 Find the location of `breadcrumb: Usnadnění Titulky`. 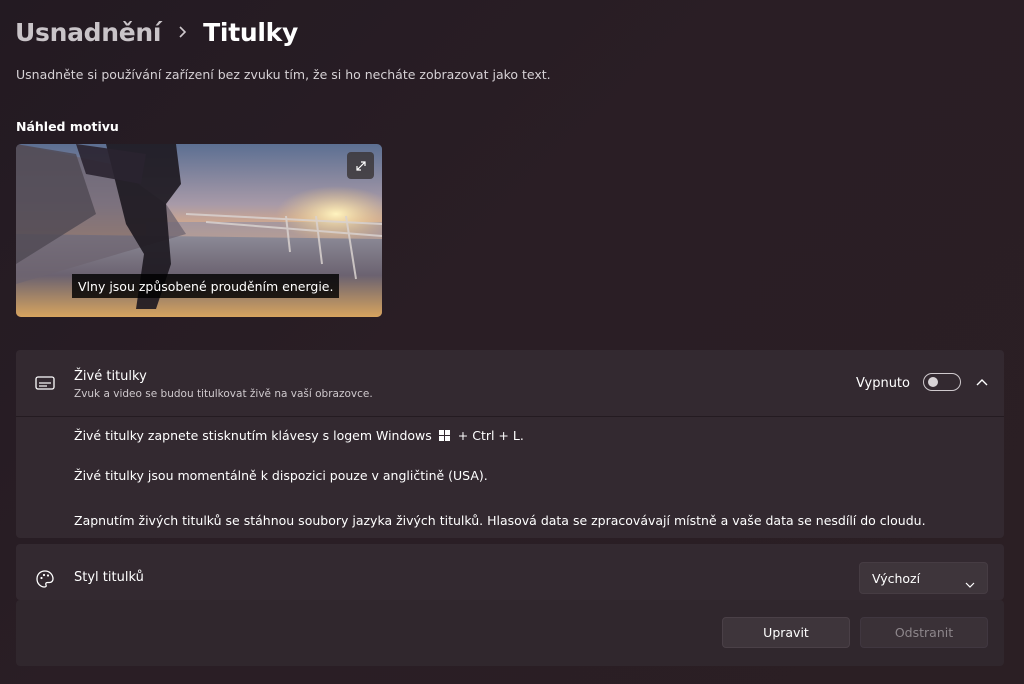

breadcrumb: Usnadnění Titulky is located at coordinates (156, 32).